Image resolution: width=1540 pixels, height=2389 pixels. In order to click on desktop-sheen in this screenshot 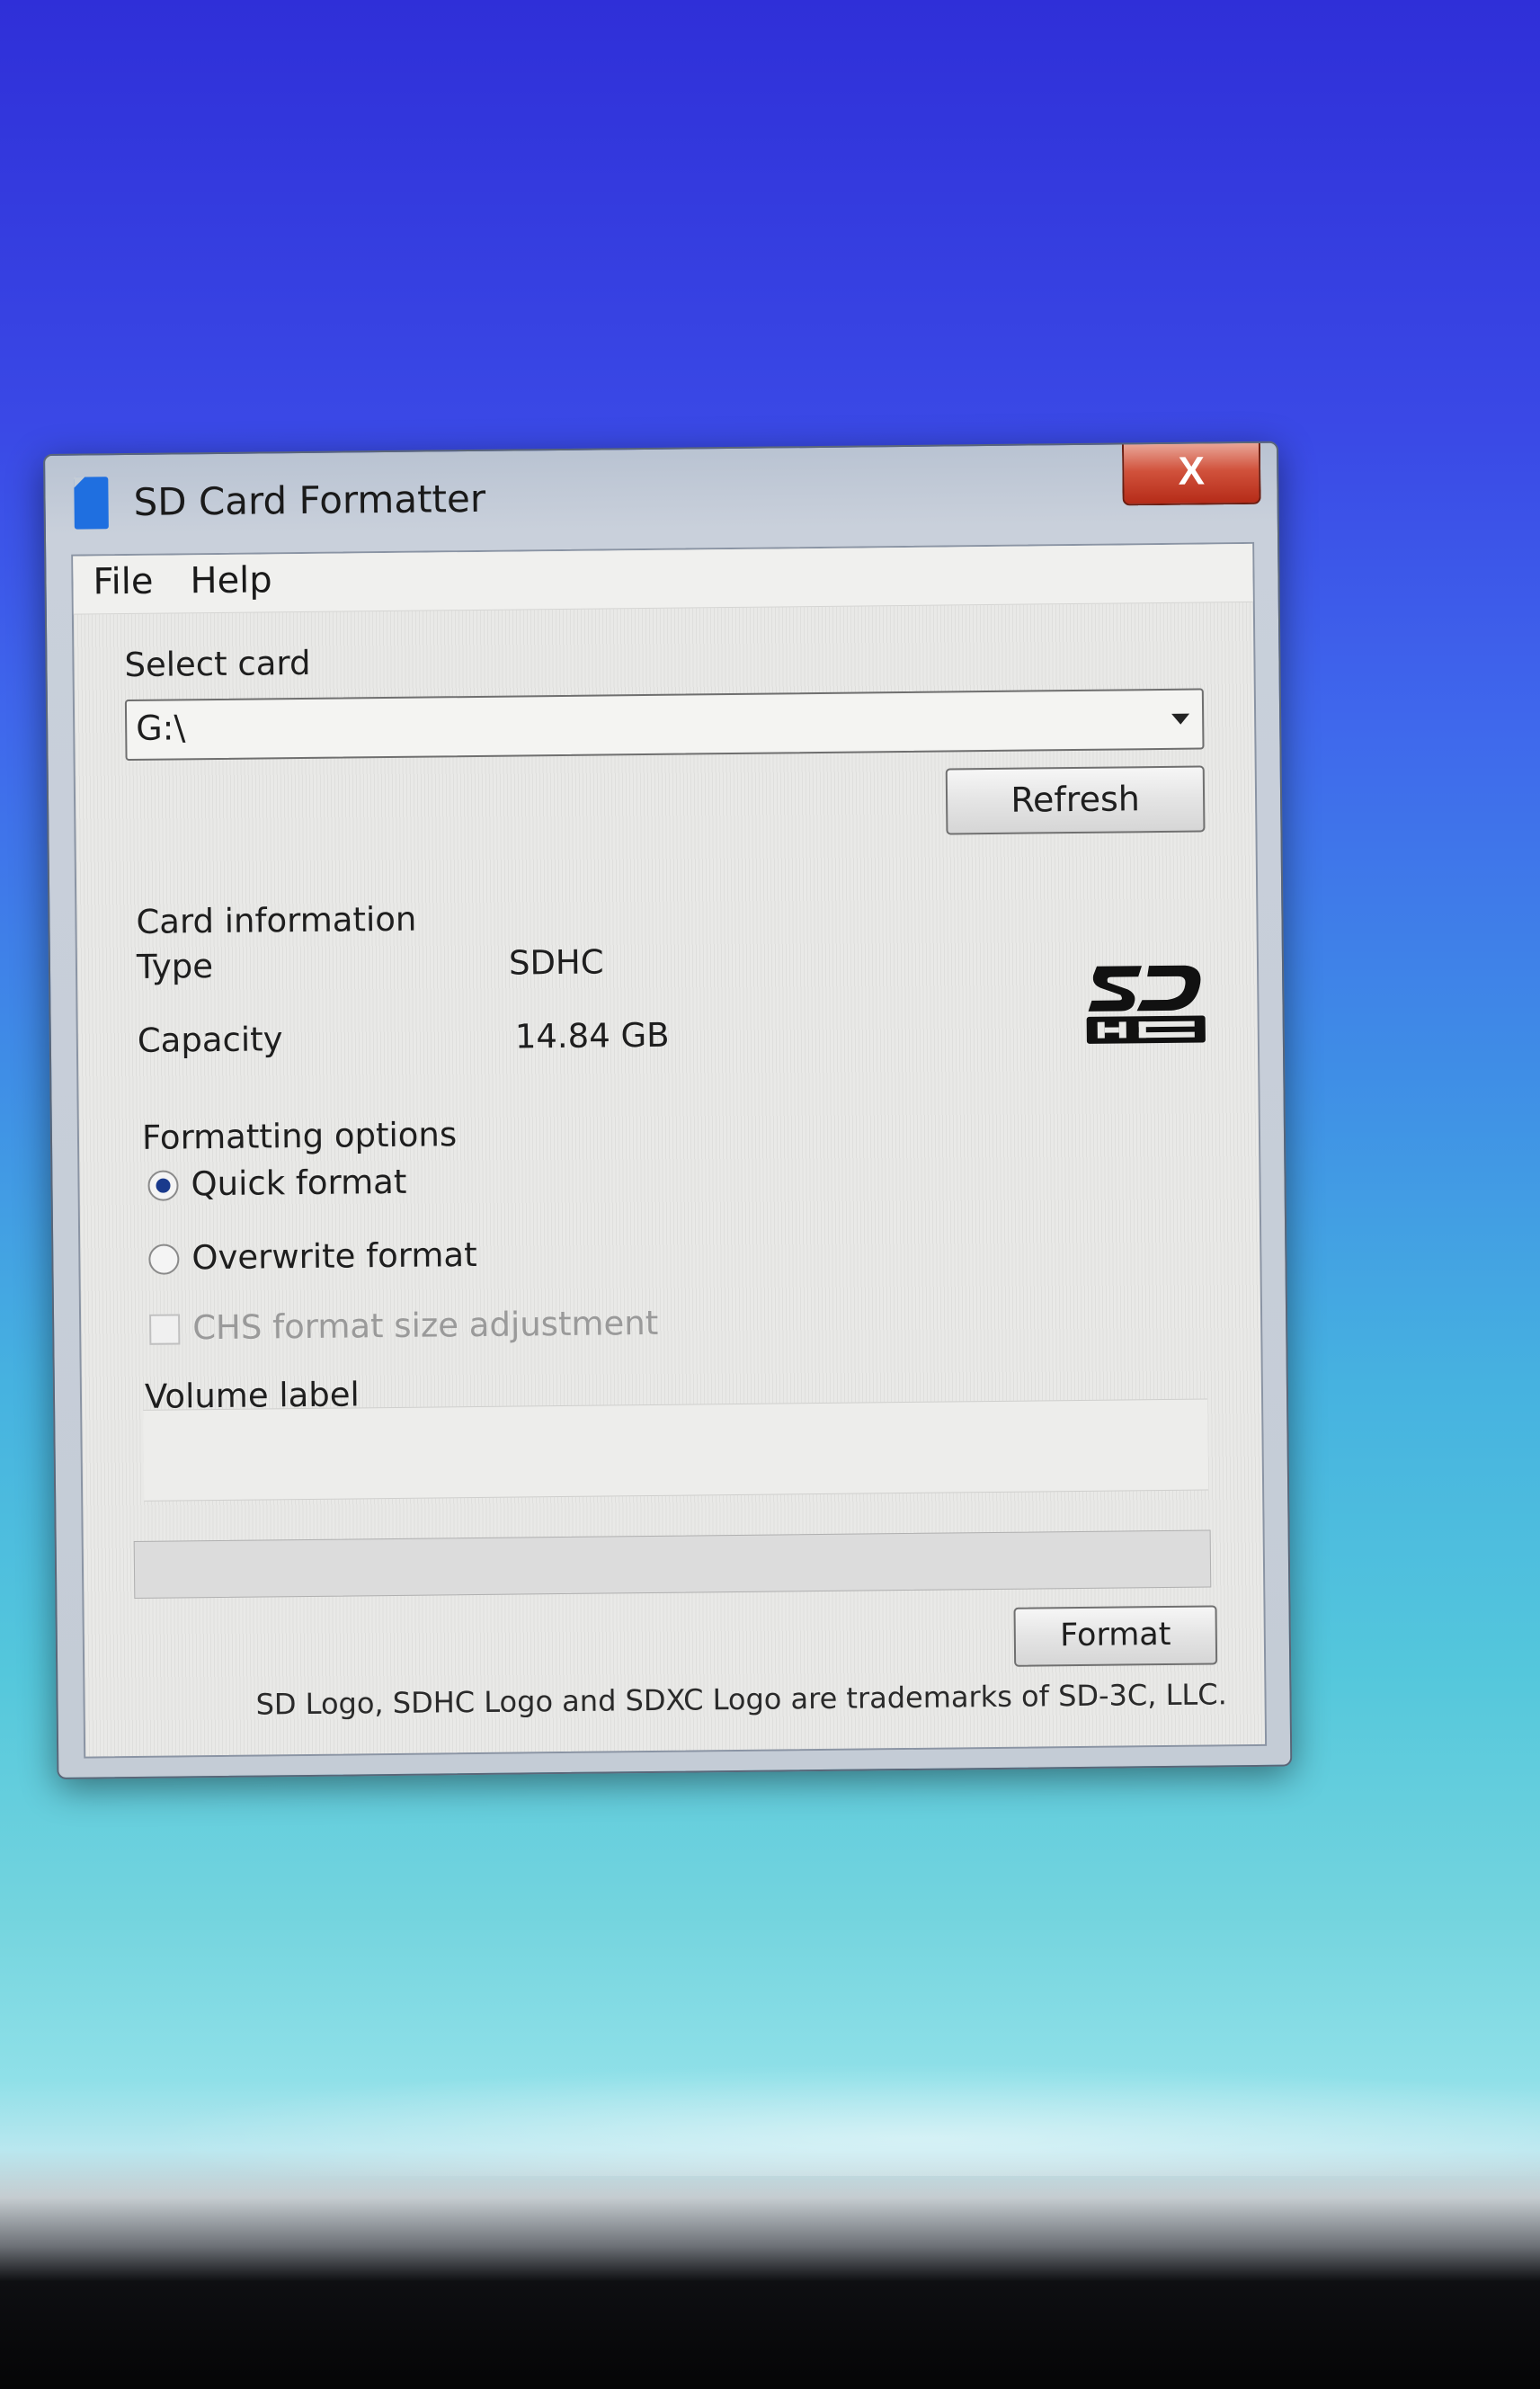, I will do `click(770, 2113)`.